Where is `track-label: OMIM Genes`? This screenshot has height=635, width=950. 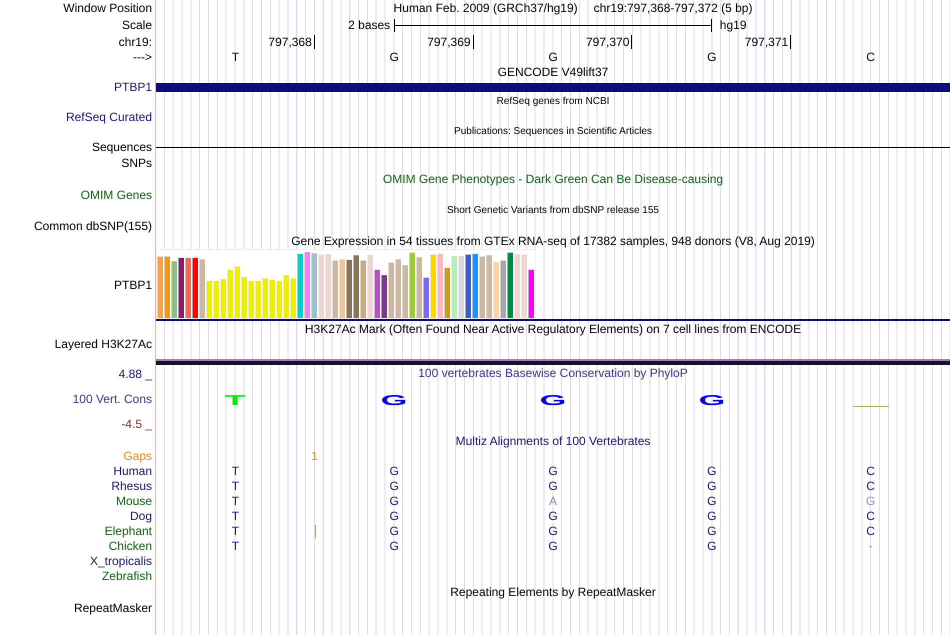
track-label: OMIM Genes is located at coordinates (116, 195).